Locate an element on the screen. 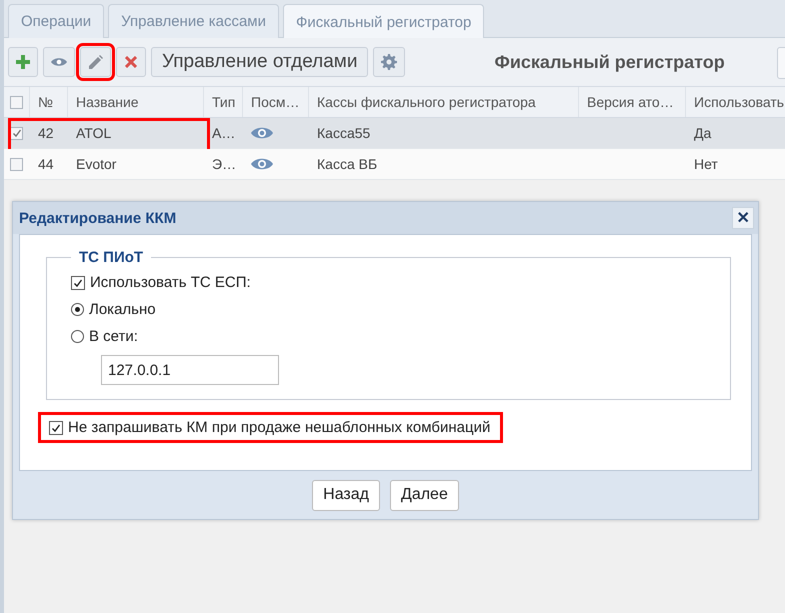 The height and width of the screenshot is (613, 785). column-header: Использовать is located at coordinates (735, 102).